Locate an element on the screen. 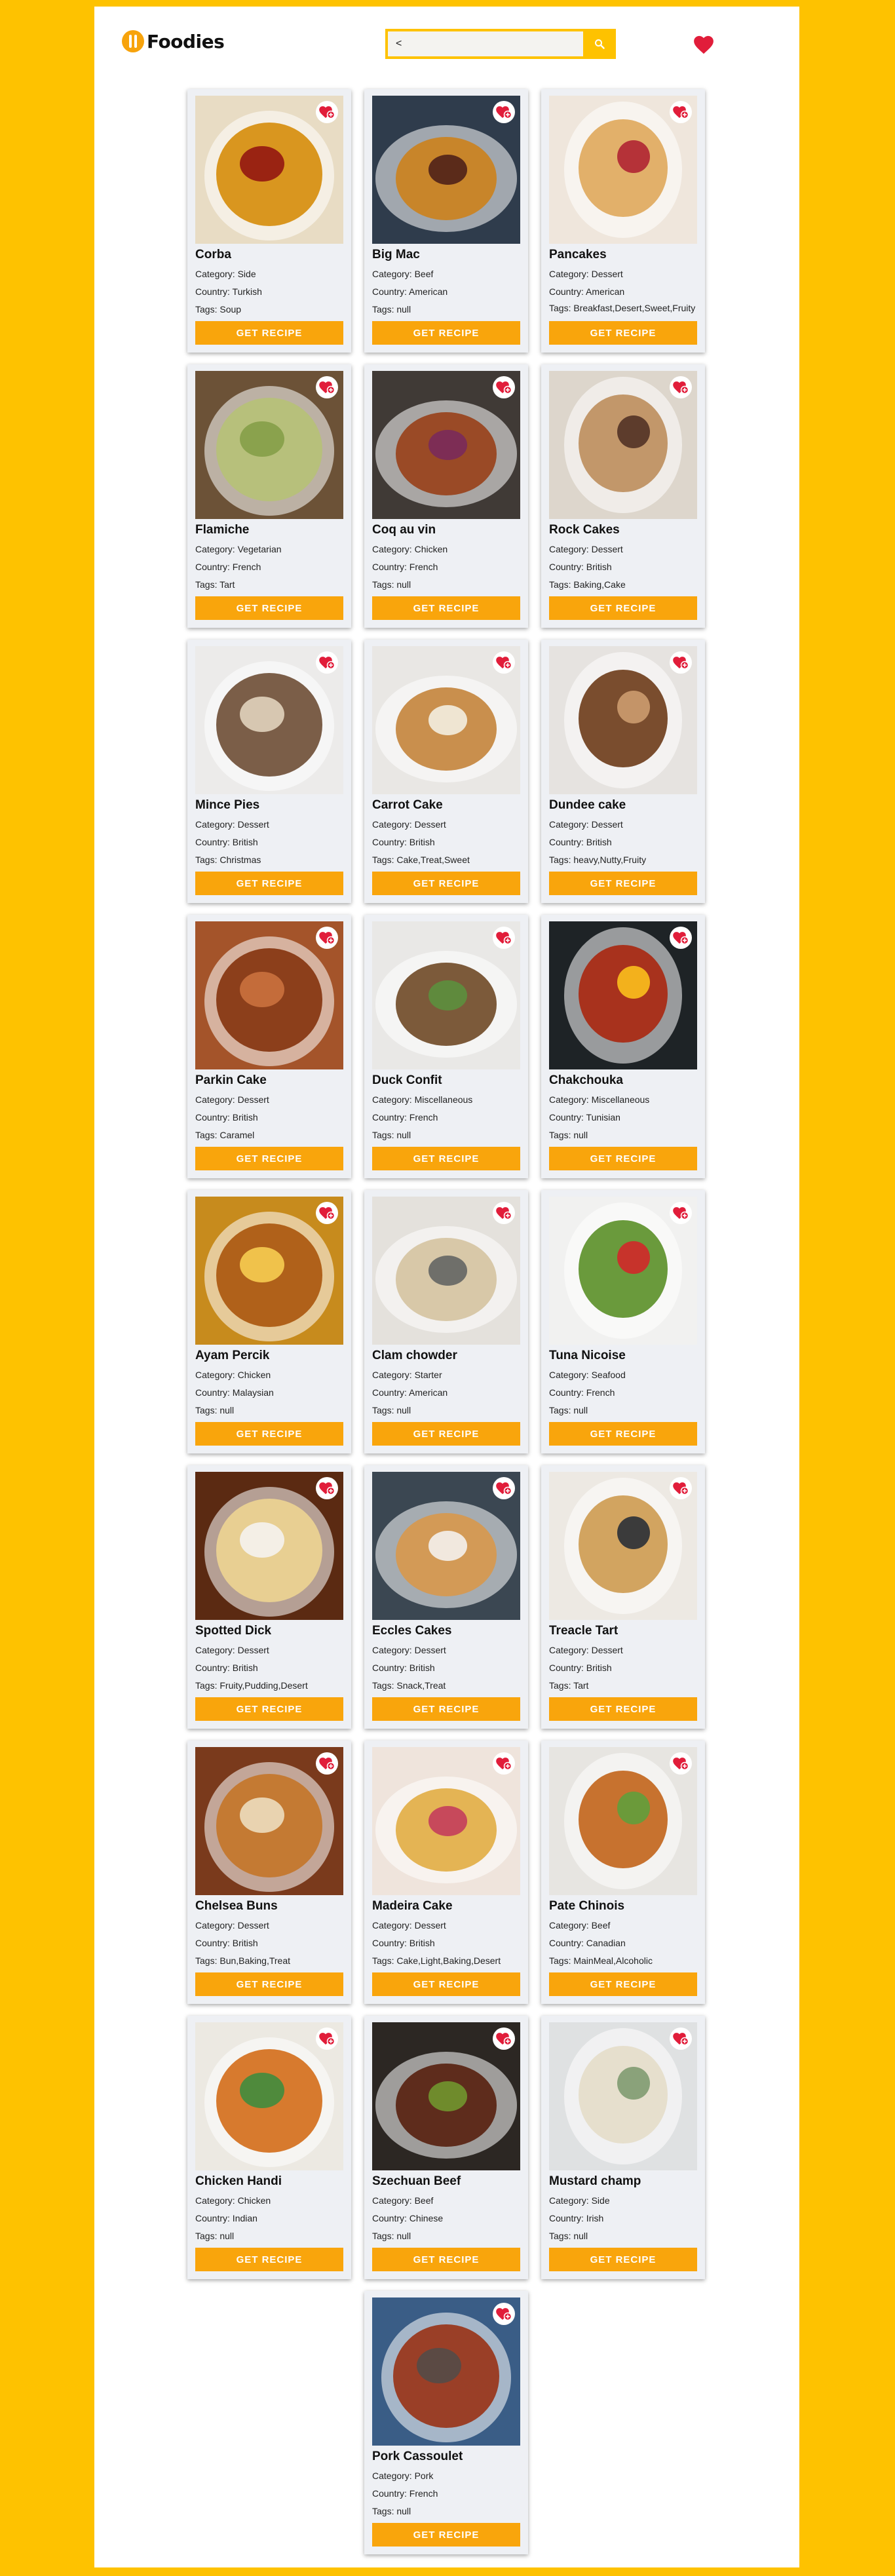 The image size is (895, 2576). search-button is located at coordinates (599, 44).